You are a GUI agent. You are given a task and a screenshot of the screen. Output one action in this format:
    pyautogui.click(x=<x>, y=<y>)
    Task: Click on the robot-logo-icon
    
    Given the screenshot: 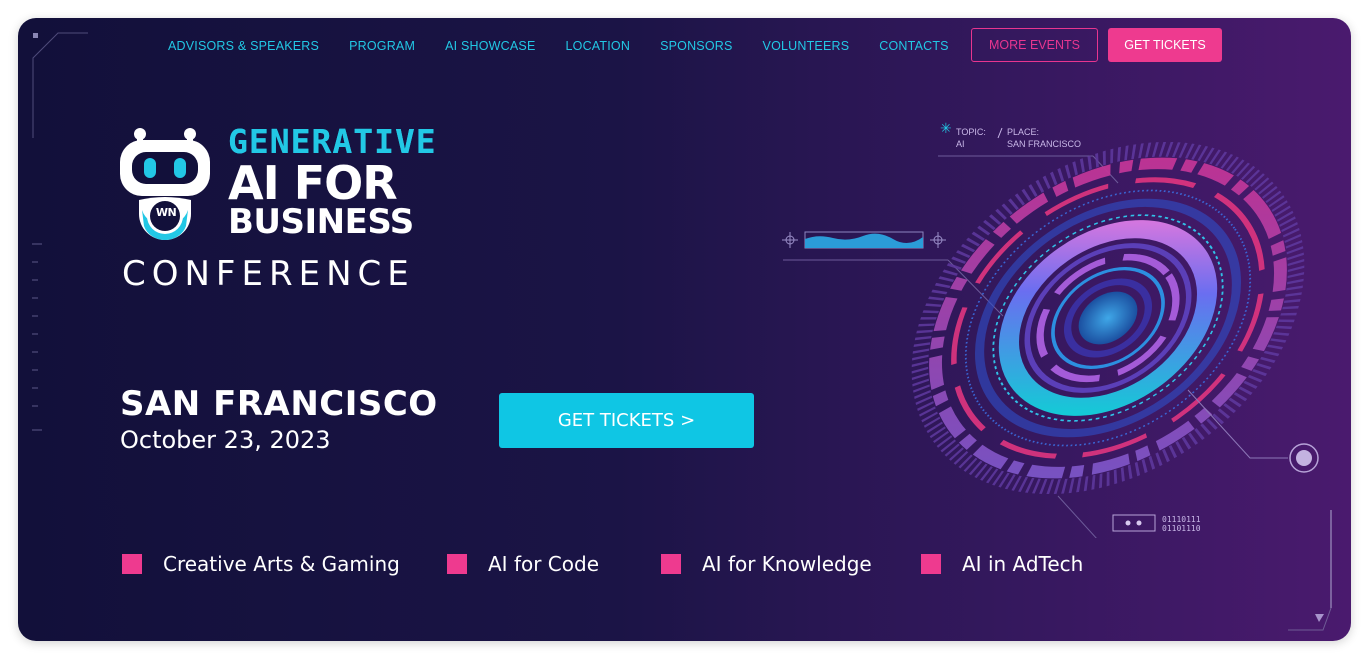 What is the action you would take?
    pyautogui.click(x=165, y=184)
    